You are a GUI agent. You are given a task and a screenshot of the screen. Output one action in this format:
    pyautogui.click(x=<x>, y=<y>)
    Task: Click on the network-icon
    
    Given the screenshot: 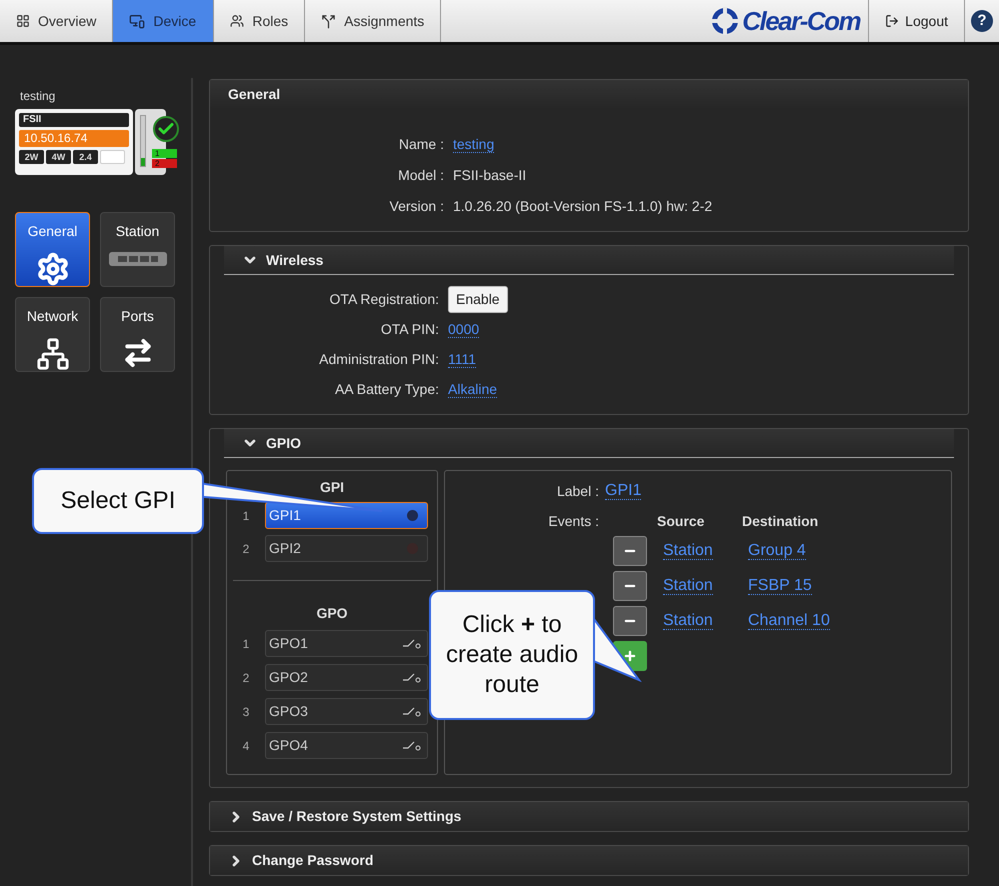 What is the action you would take?
    pyautogui.click(x=53, y=354)
    